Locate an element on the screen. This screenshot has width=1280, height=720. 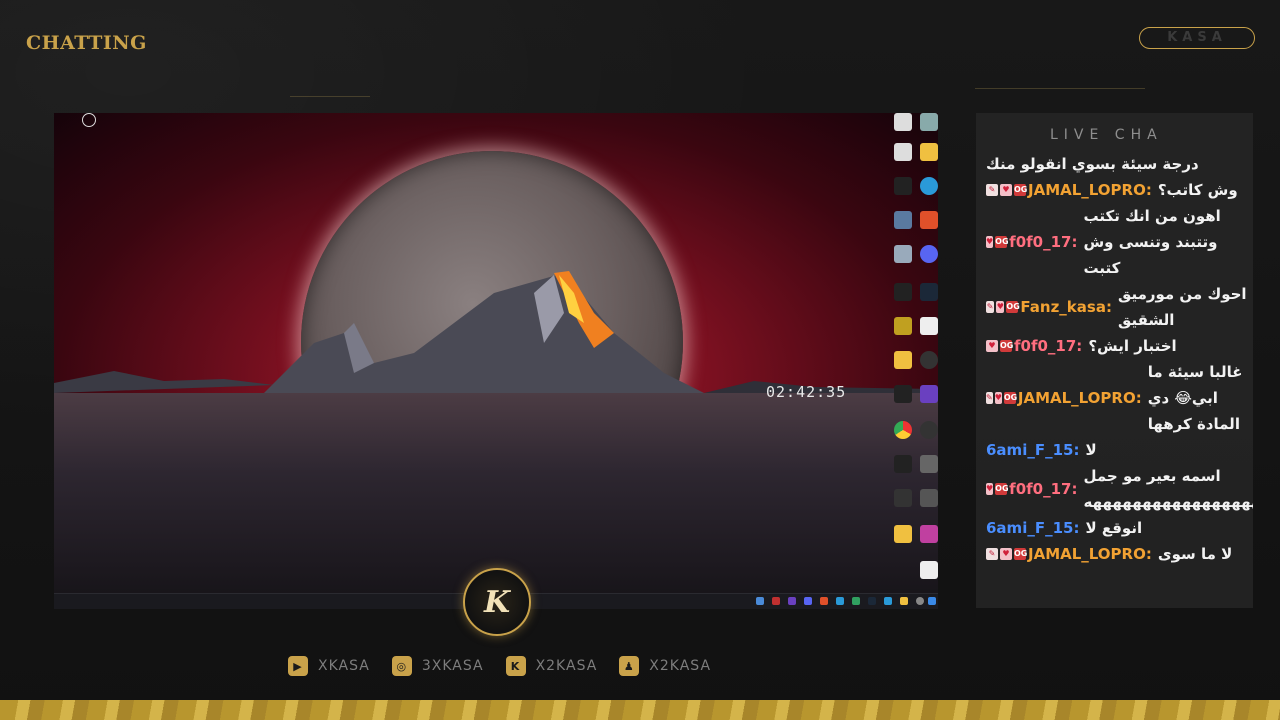
chat-message: 6ami_F_15: لا is located at coordinates (1117, 450).